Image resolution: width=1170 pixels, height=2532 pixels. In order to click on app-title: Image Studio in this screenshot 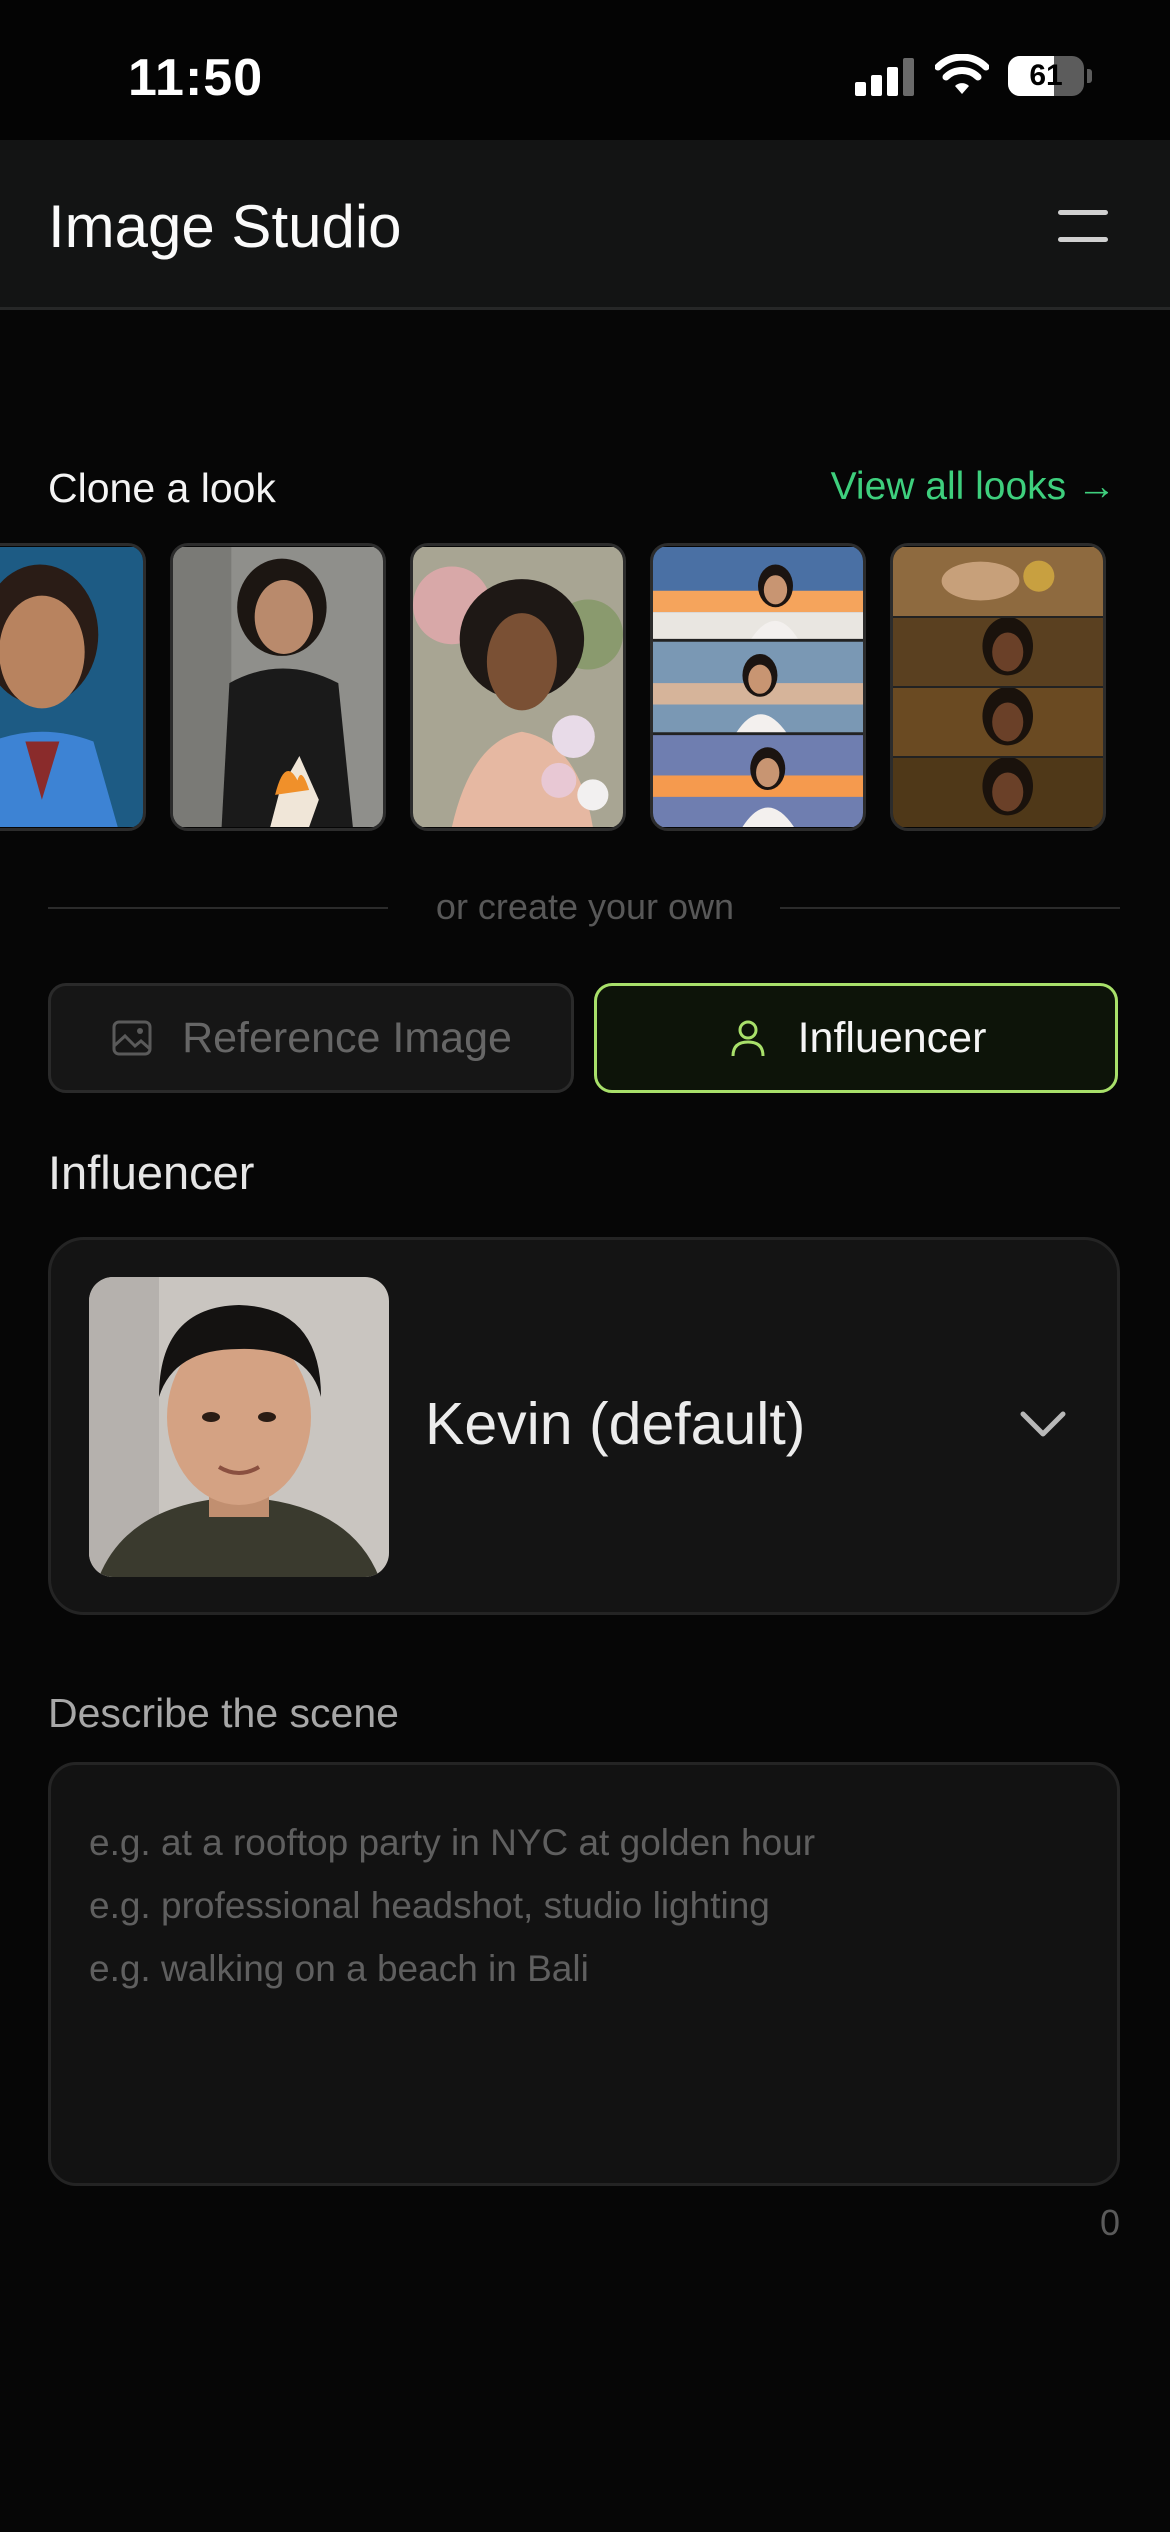, I will do `click(225, 226)`.